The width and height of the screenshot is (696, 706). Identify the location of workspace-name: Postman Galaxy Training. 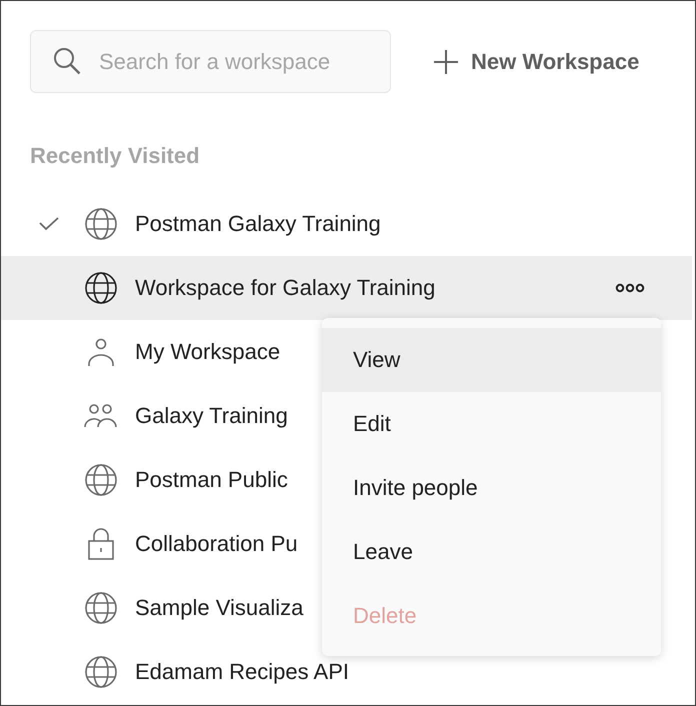
(258, 224).